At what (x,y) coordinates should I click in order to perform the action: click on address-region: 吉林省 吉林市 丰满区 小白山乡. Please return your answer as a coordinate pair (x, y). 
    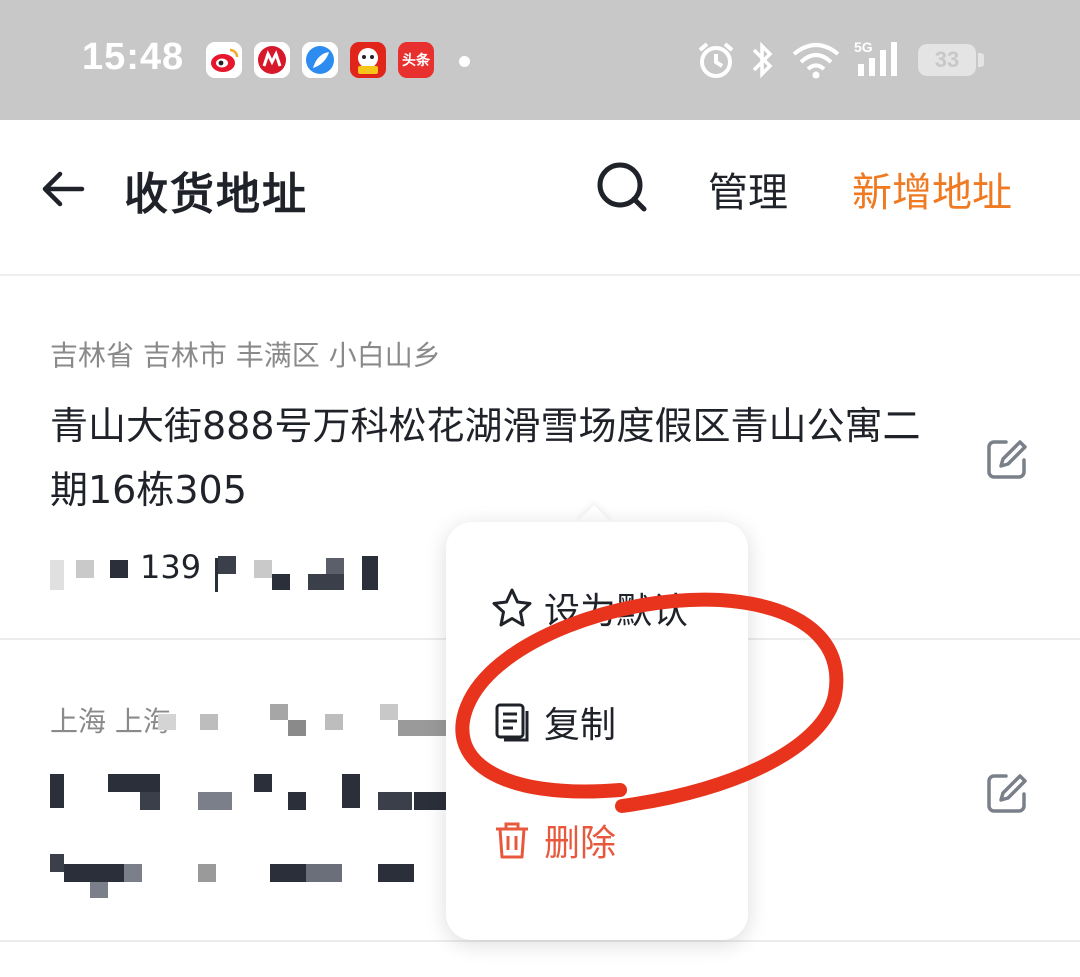
    Looking at the image, I should click on (245, 355).